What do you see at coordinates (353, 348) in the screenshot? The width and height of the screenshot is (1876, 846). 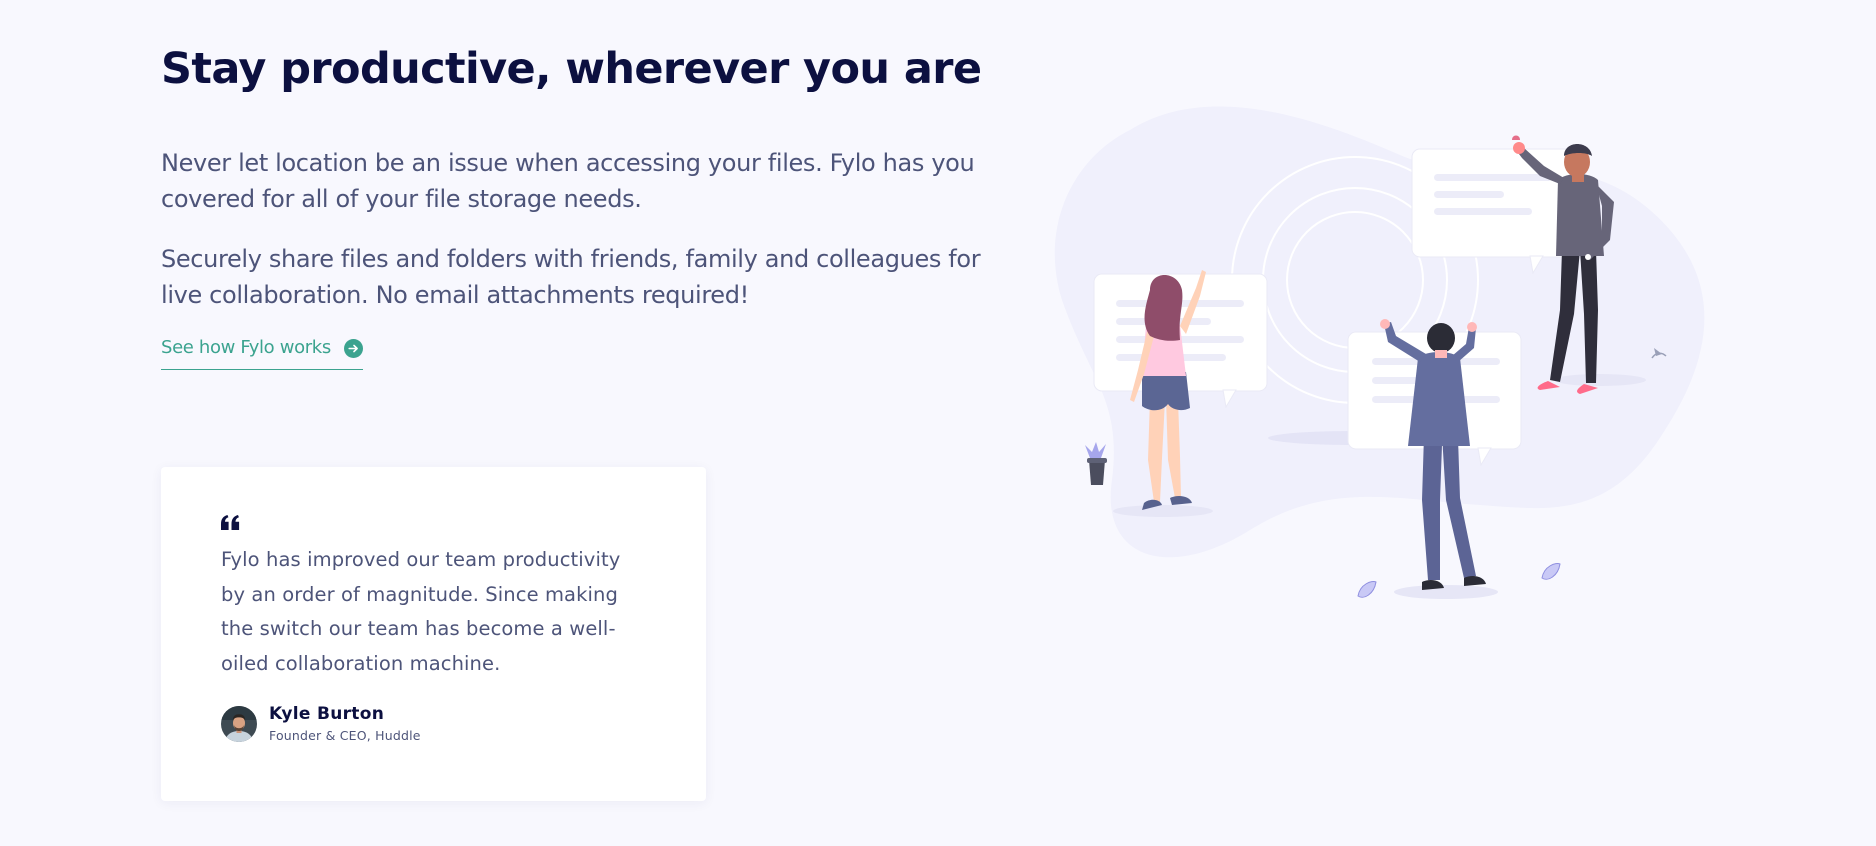 I see `arrow-circle-right-icon` at bounding box center [353, 348].